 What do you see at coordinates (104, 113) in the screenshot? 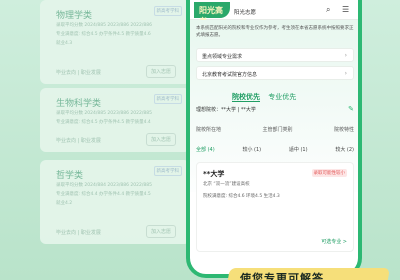
I see `bg-card-line: 录取平均分数 2024/885 2023/886 2022/885` at bounding box center [104, 113].